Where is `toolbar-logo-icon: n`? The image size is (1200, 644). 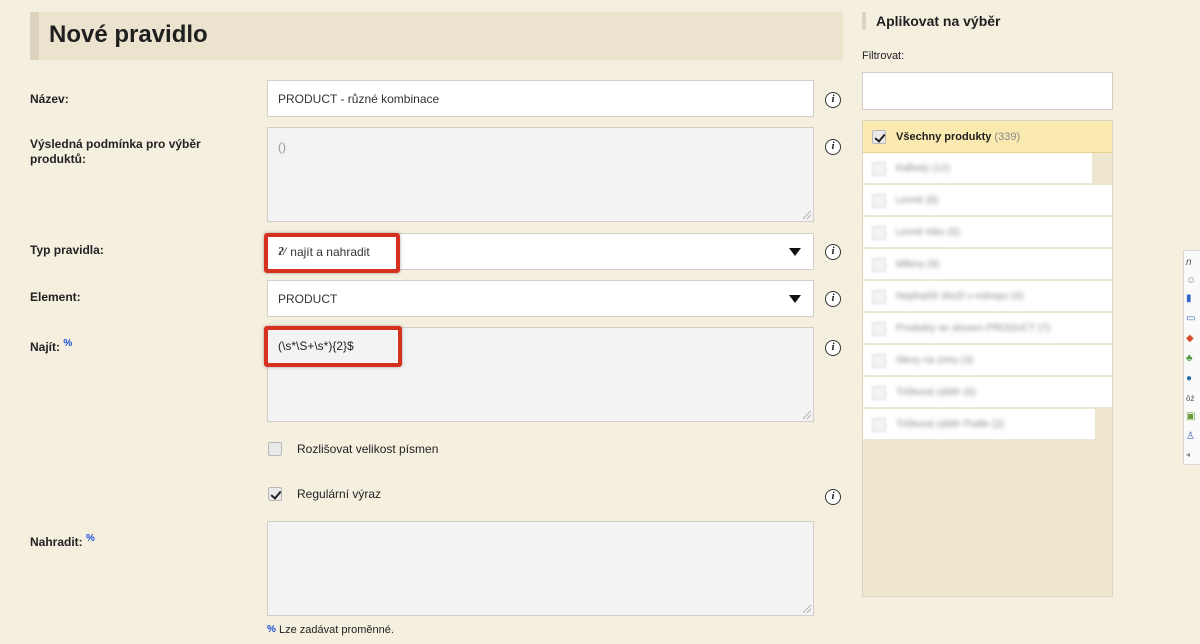 toolbar-logo-icon: n is located at coordinates (1189, 262).